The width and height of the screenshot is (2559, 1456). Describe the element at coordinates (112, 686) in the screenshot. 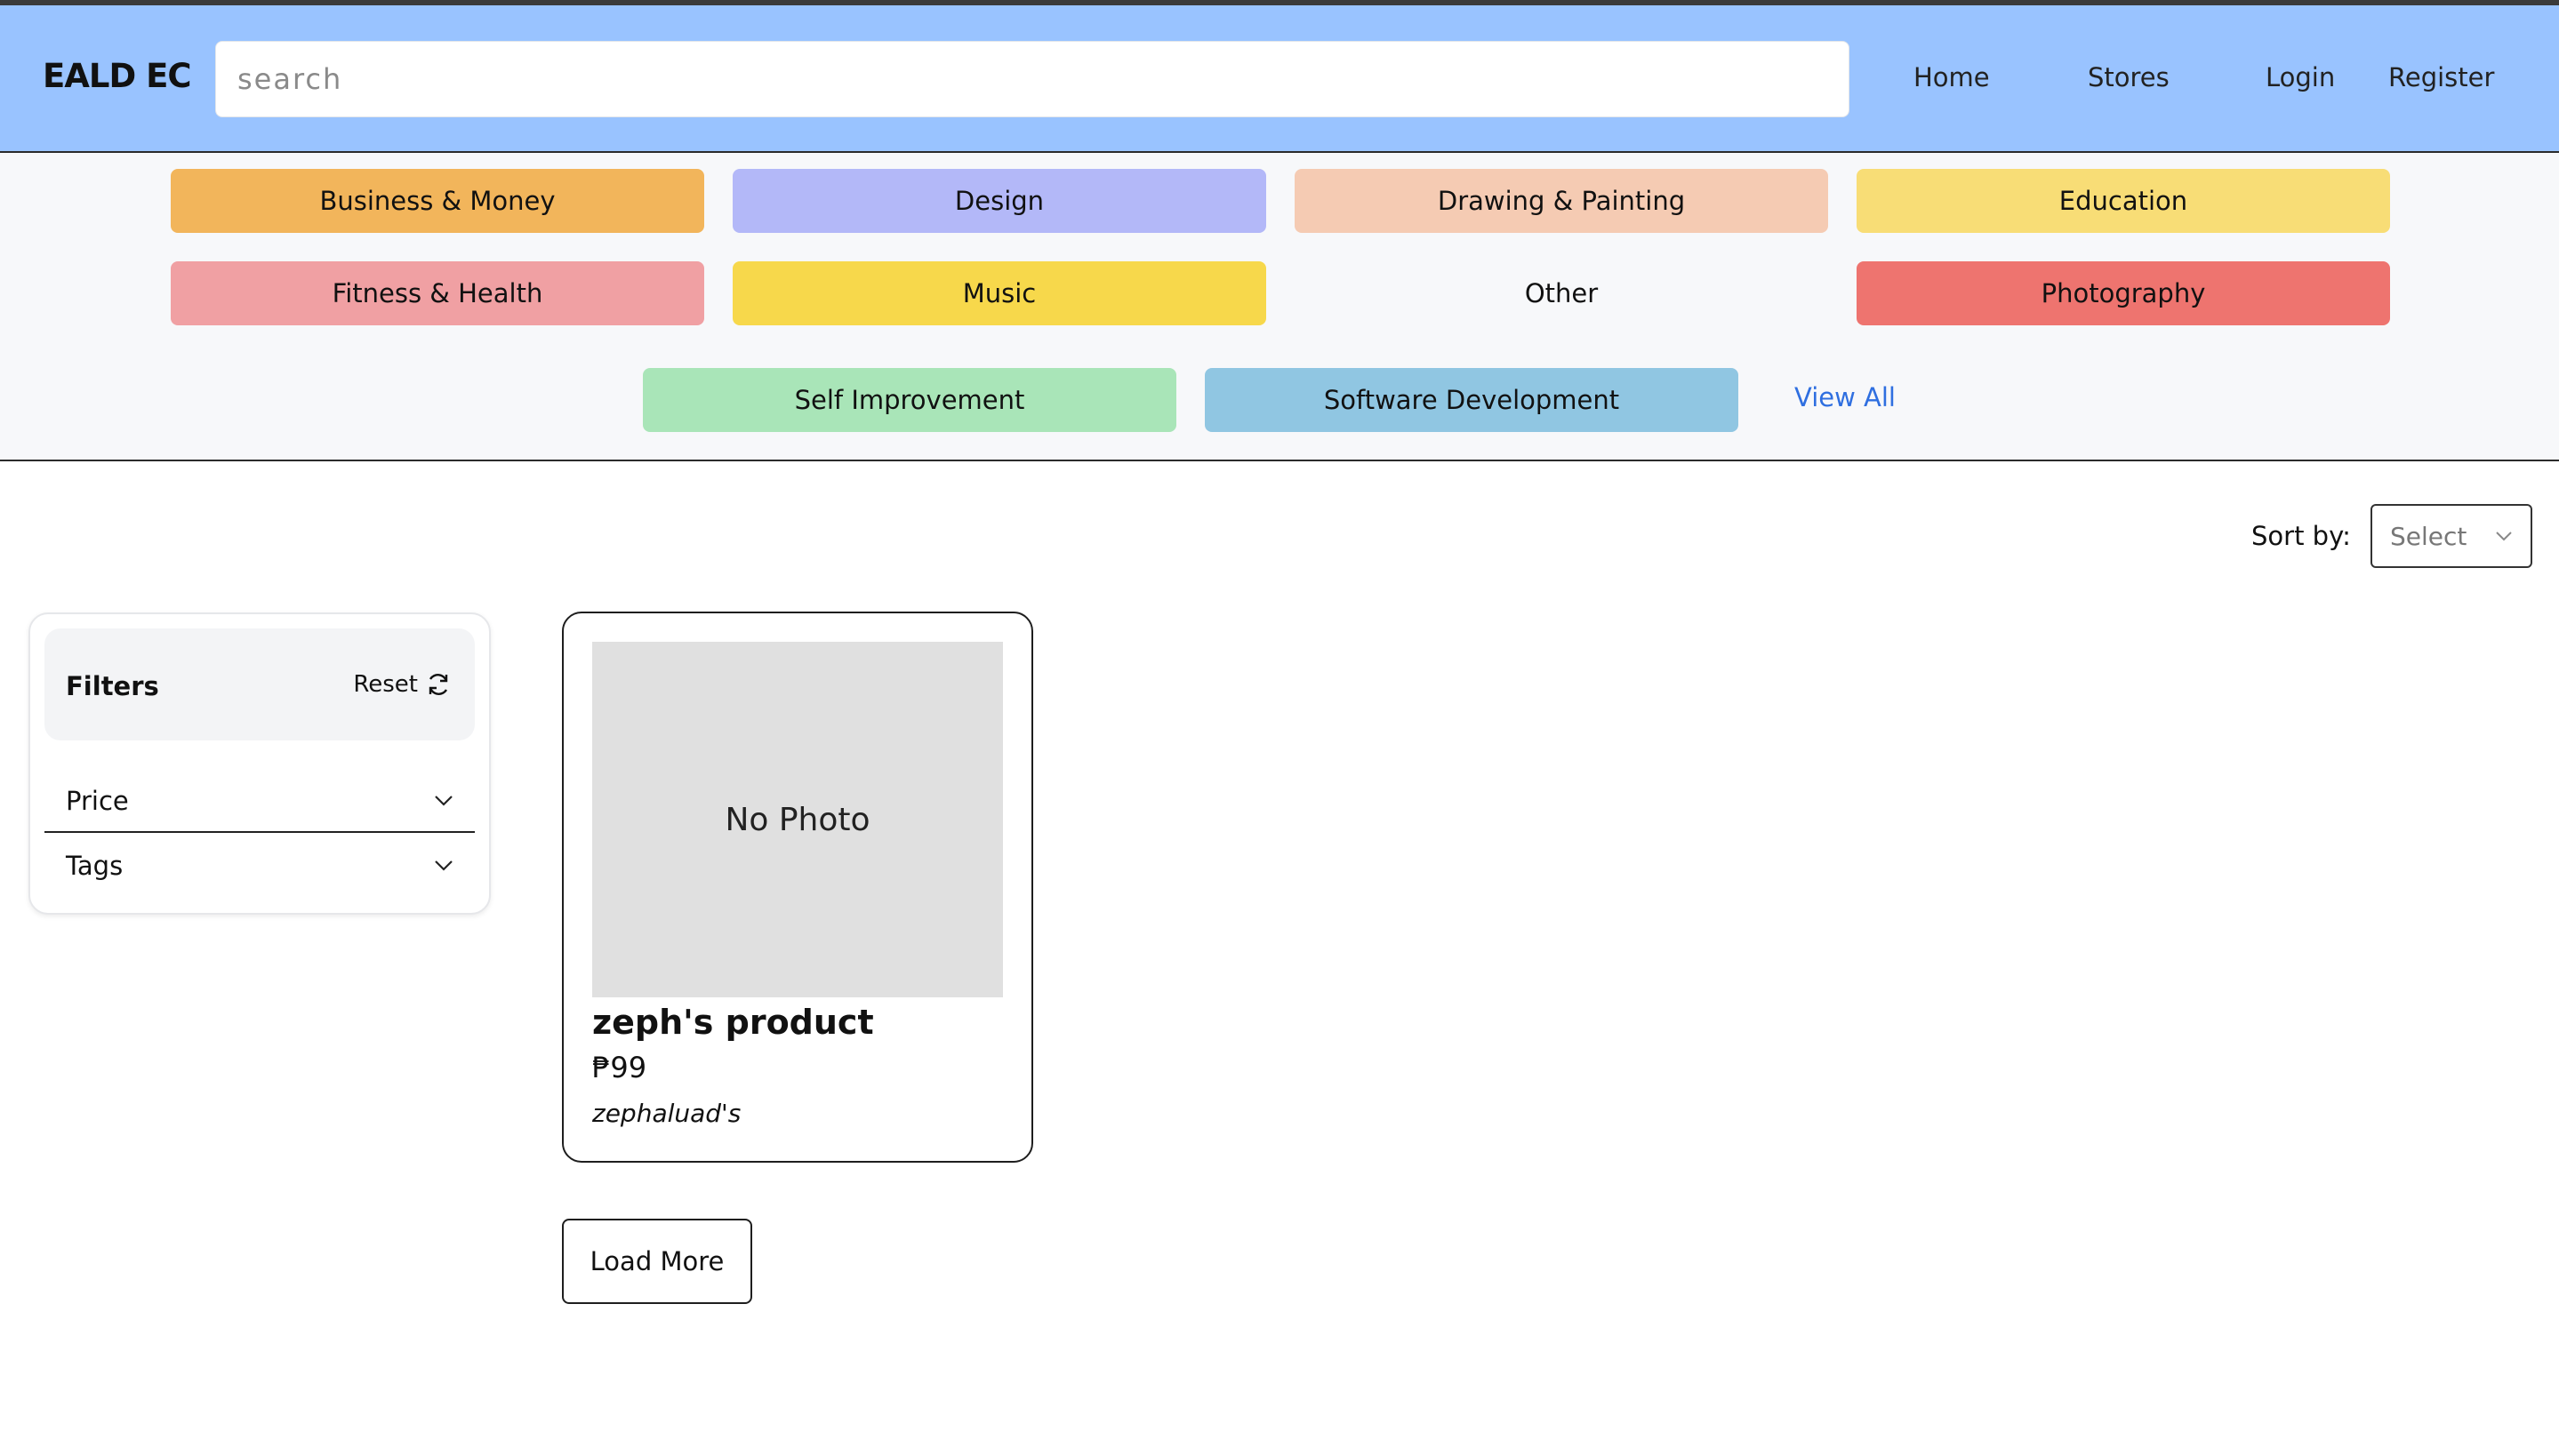

I see `filters-title: Filters` at that location.